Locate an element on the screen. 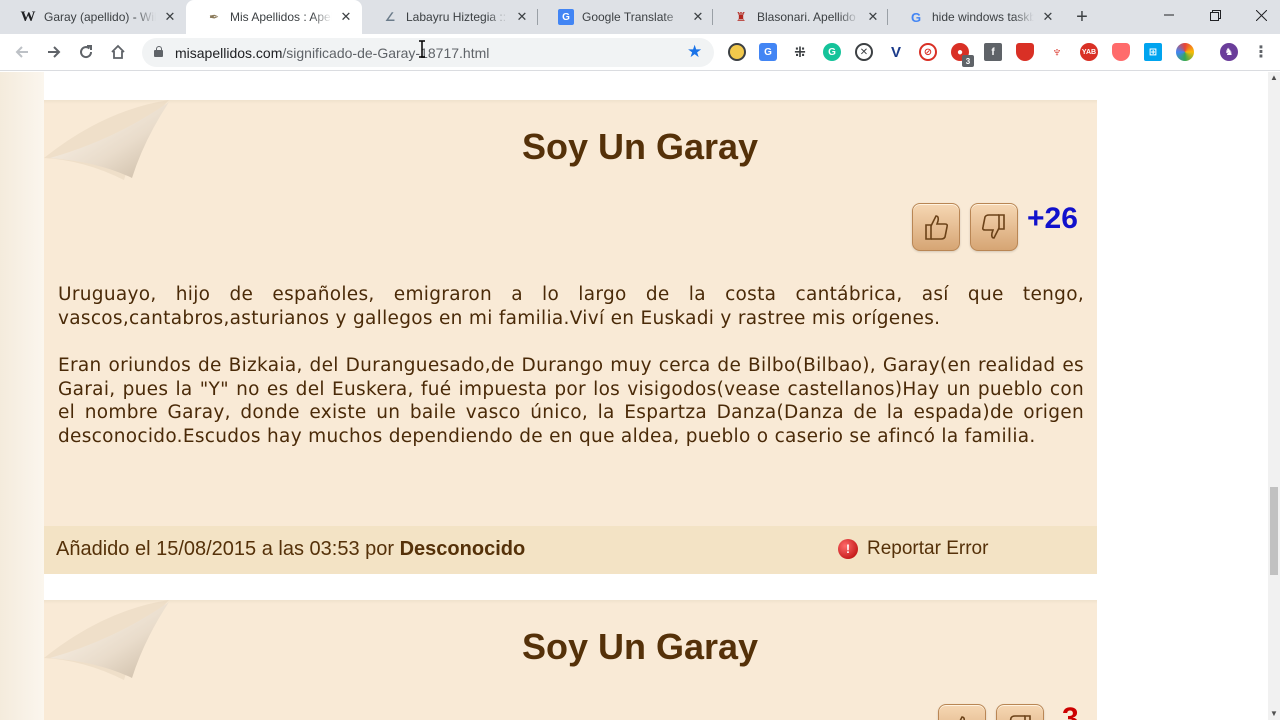 The width and height of the screenshot is (1280, 720). grid-extension-icon: ⁜ is located at coordinates (800, 52).